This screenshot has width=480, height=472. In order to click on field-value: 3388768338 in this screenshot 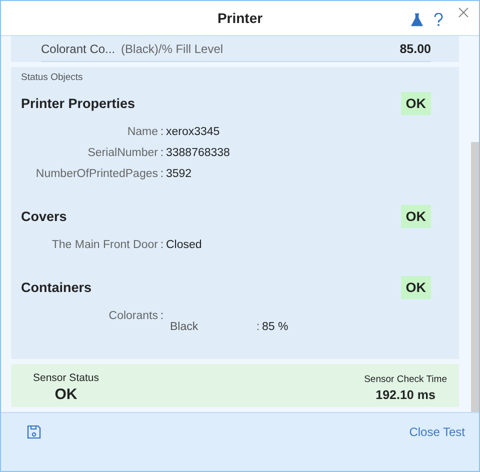, I will do `click(198, 152)`.